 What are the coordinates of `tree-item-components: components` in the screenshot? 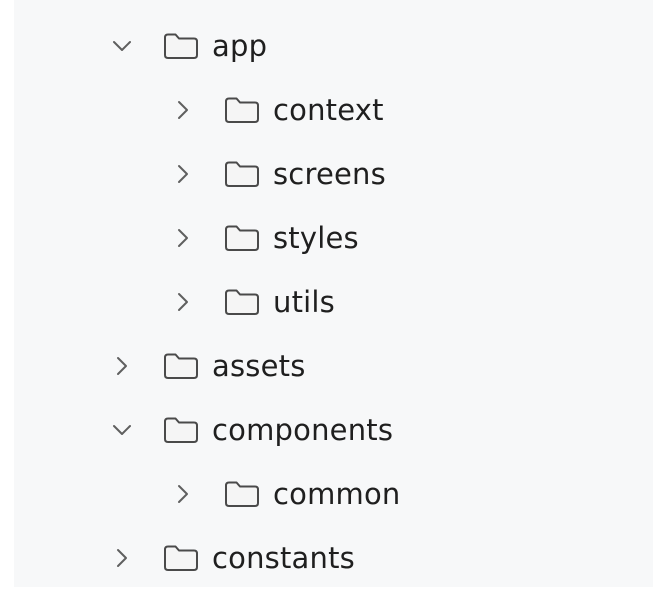 It's located at (333, 430).